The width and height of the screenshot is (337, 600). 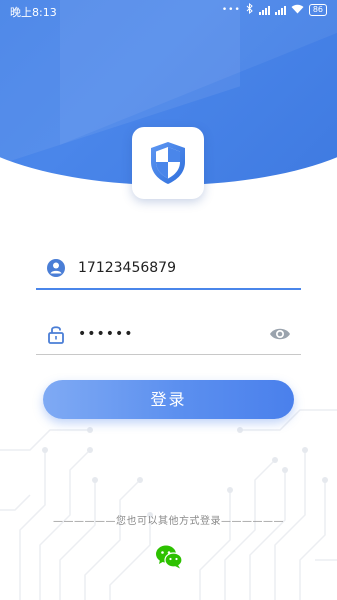 I want to click on password-field, so click(x=168, y=335).